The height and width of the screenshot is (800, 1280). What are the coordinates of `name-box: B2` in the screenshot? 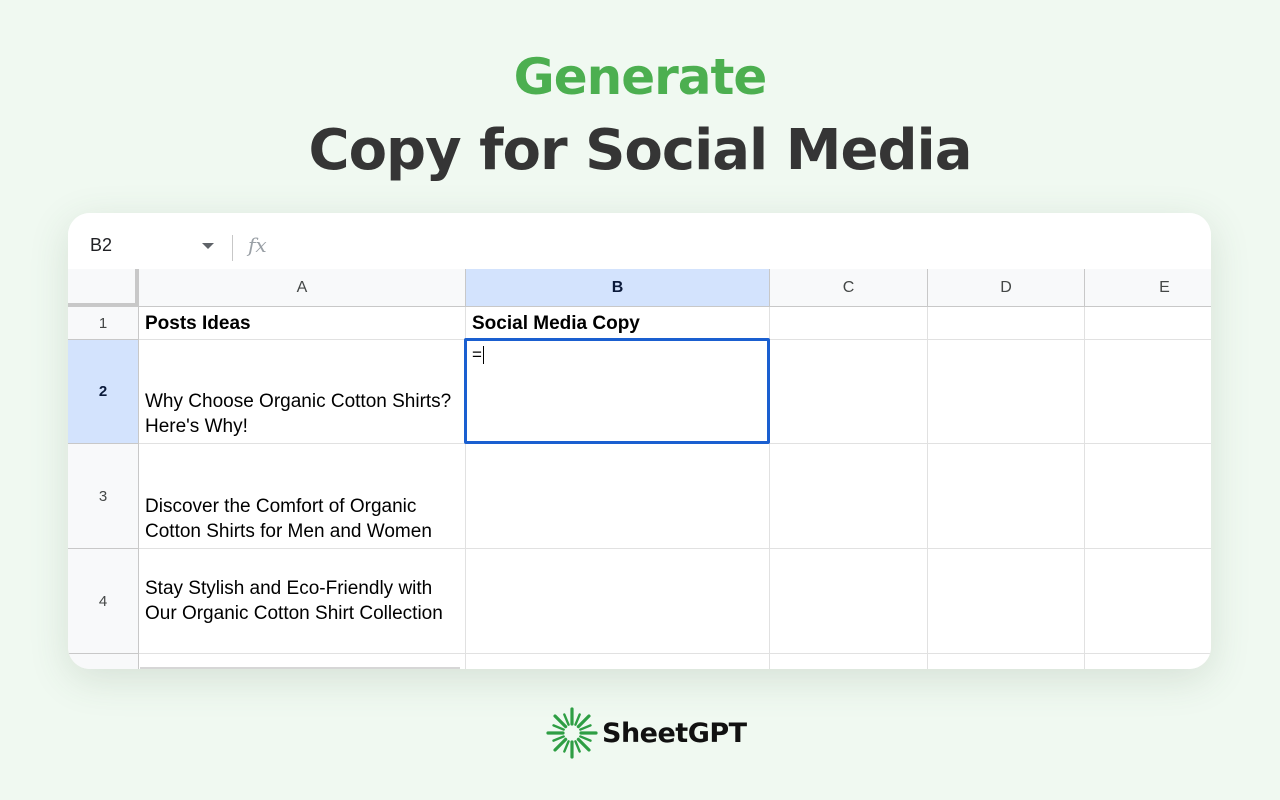 It's located at (101, 245).